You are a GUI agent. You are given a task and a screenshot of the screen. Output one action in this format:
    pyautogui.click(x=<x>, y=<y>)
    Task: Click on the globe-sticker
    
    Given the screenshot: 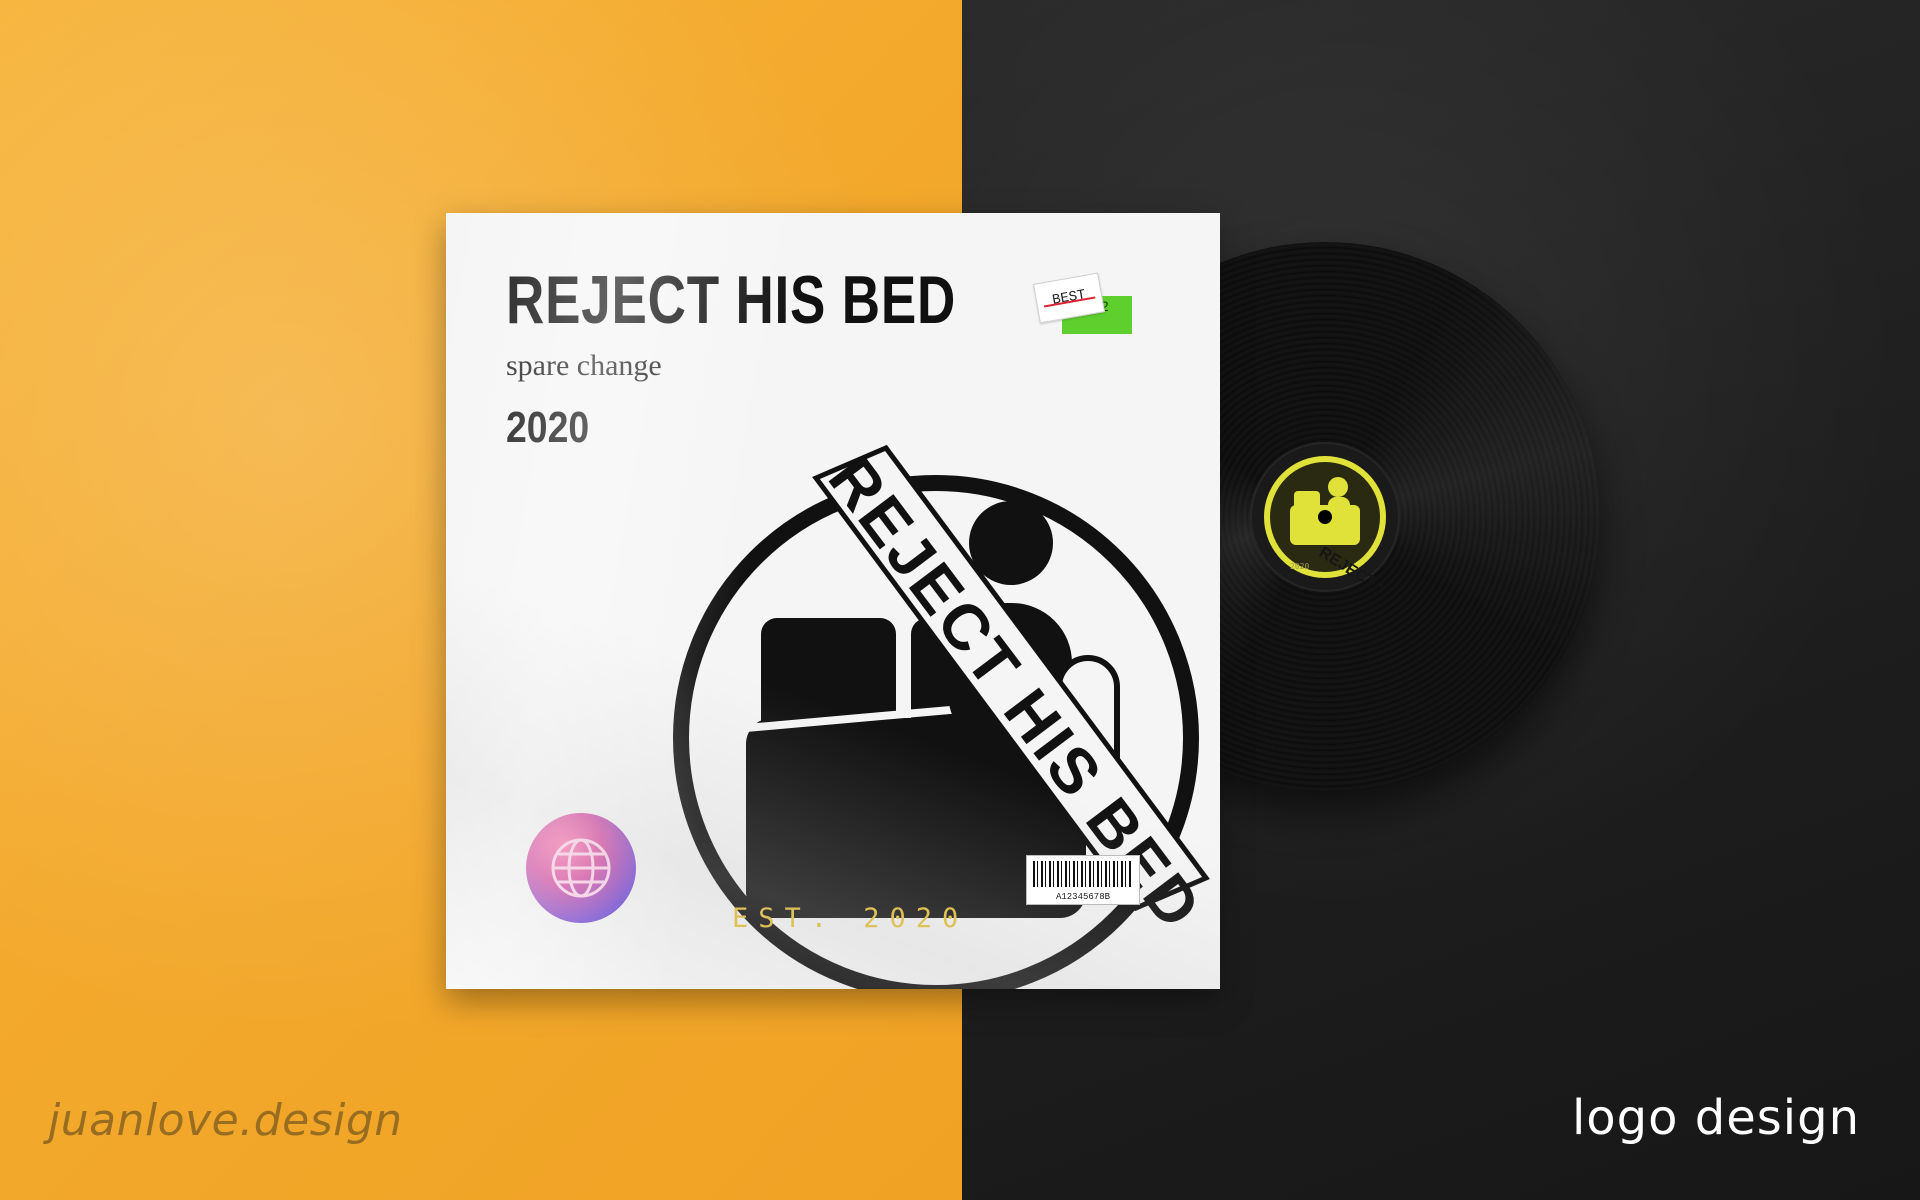 What is the action you would take?
    pyautogui.click(x=581, y=868)
    